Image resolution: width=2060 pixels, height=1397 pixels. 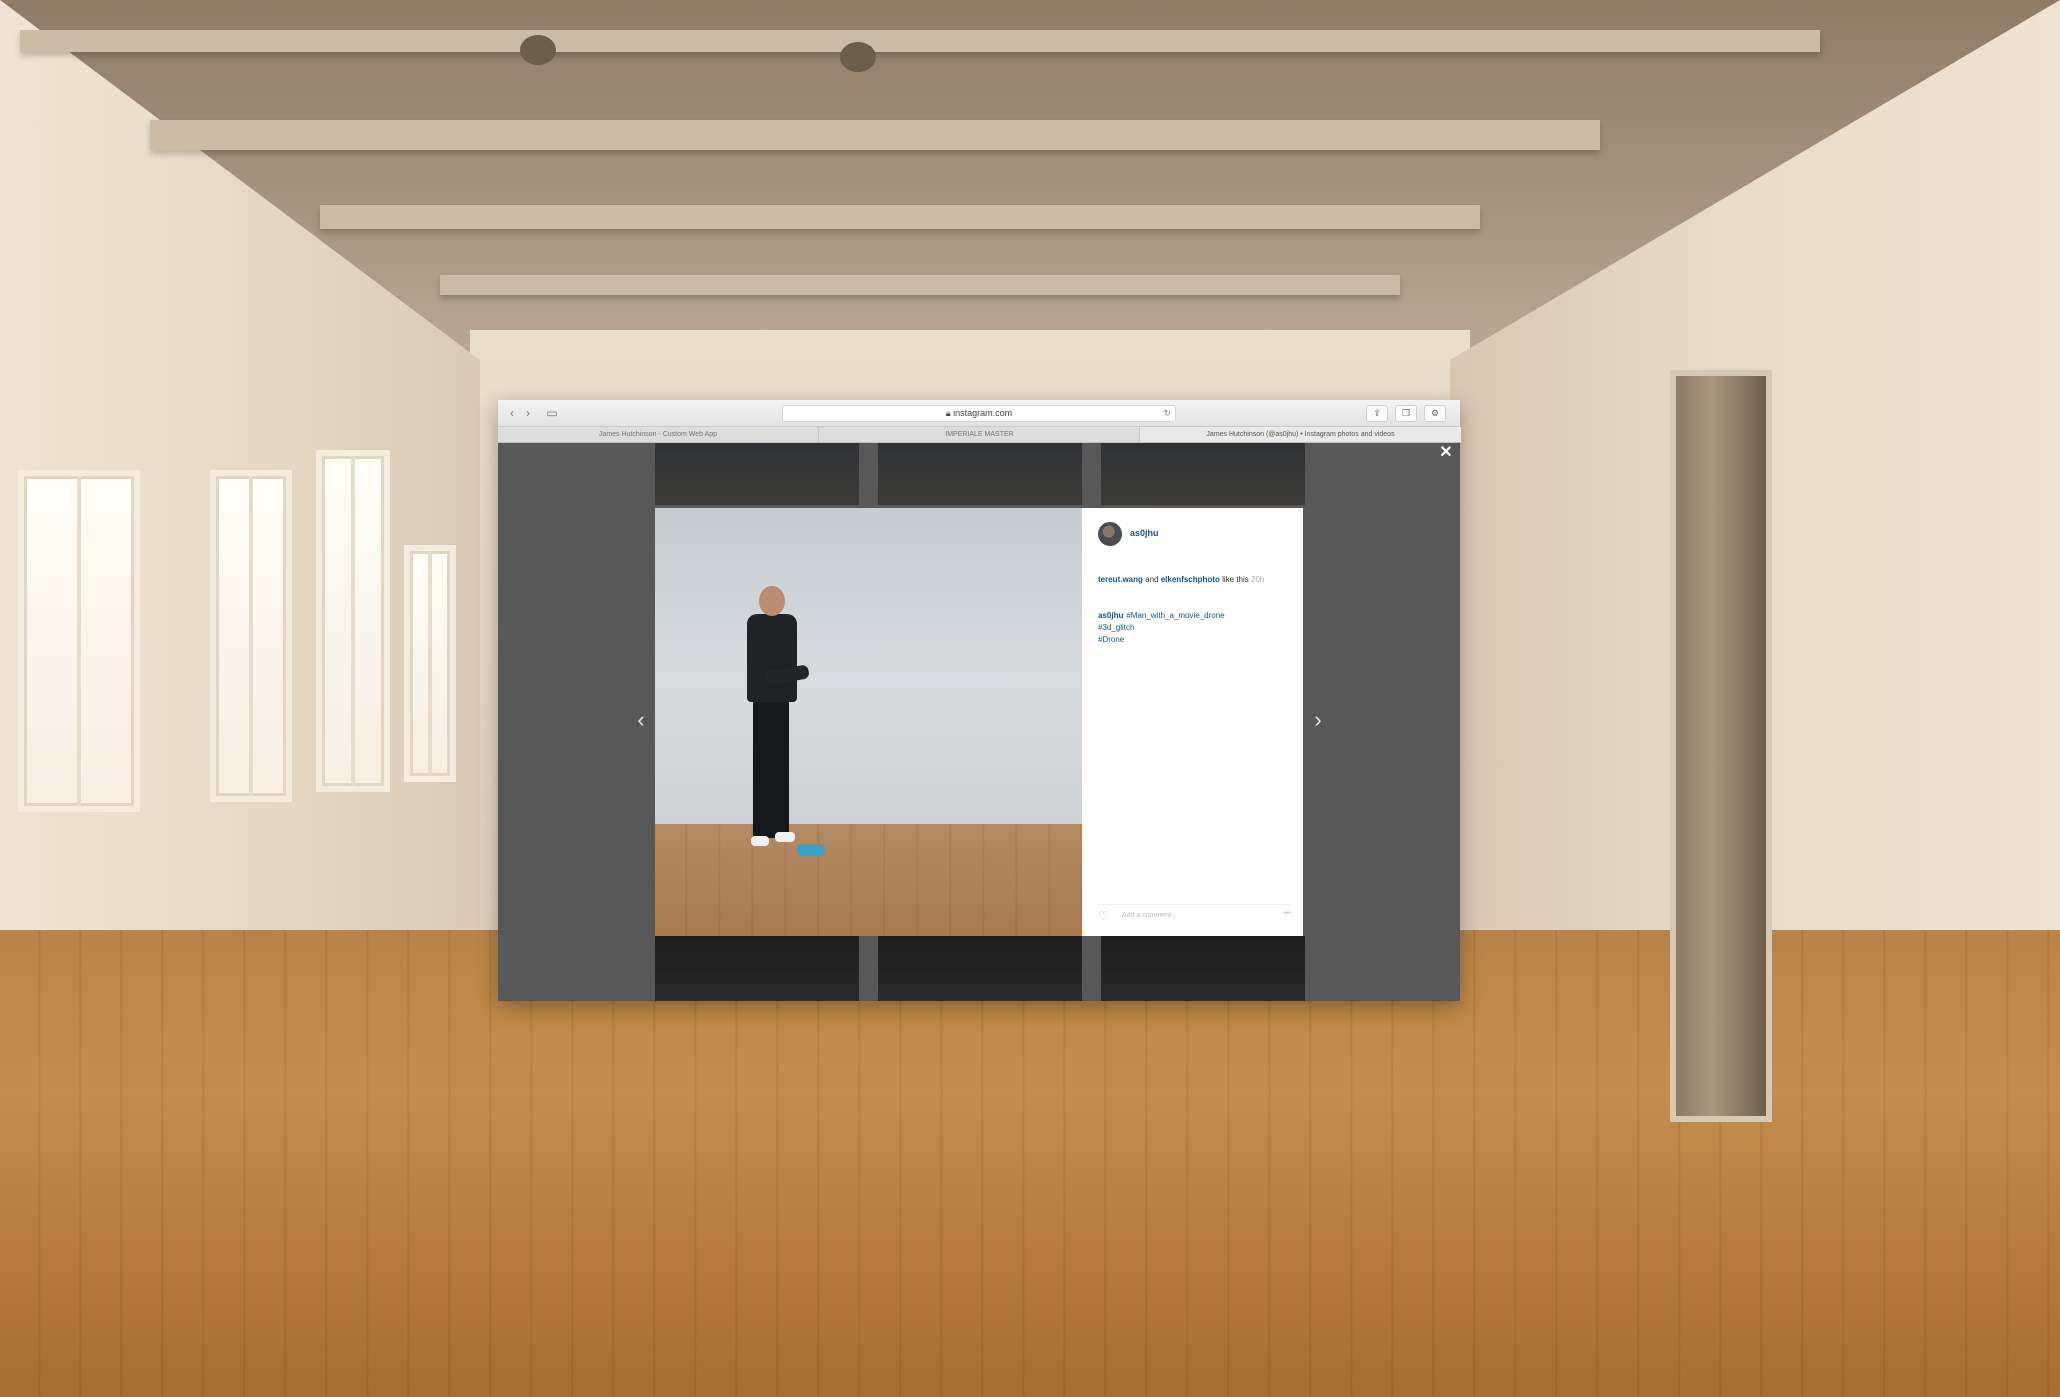 What do you see at coordinates (1152, 579) in the screenshot?
I see `likes-connector: and` at bounding box center [1152, 579].